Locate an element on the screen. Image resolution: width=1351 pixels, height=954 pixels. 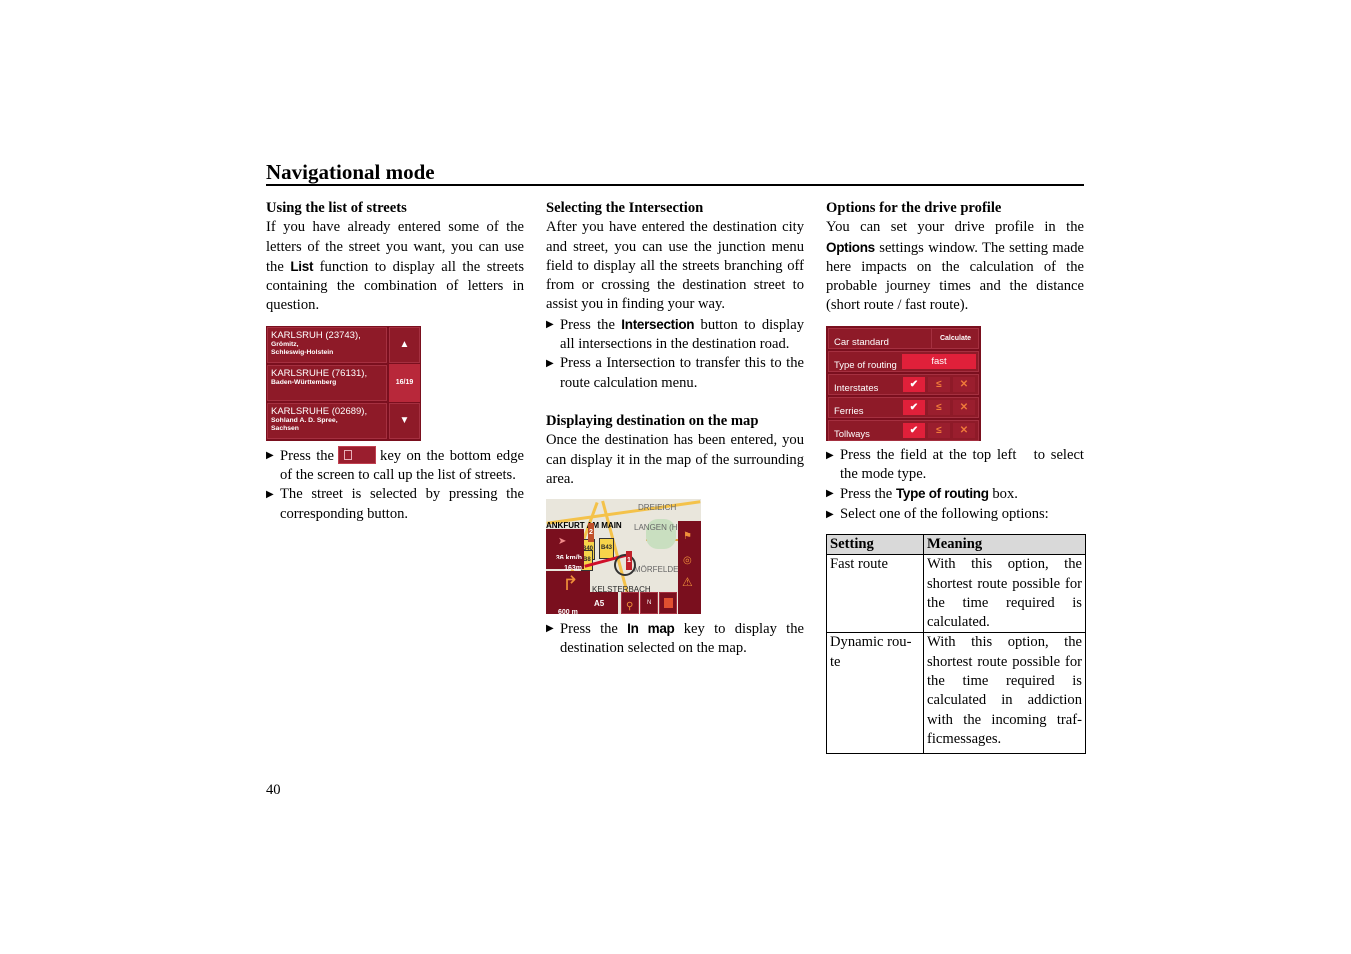
instruction-bullet: ▶ Select one of the following options: is located at coordinates (955, 514).